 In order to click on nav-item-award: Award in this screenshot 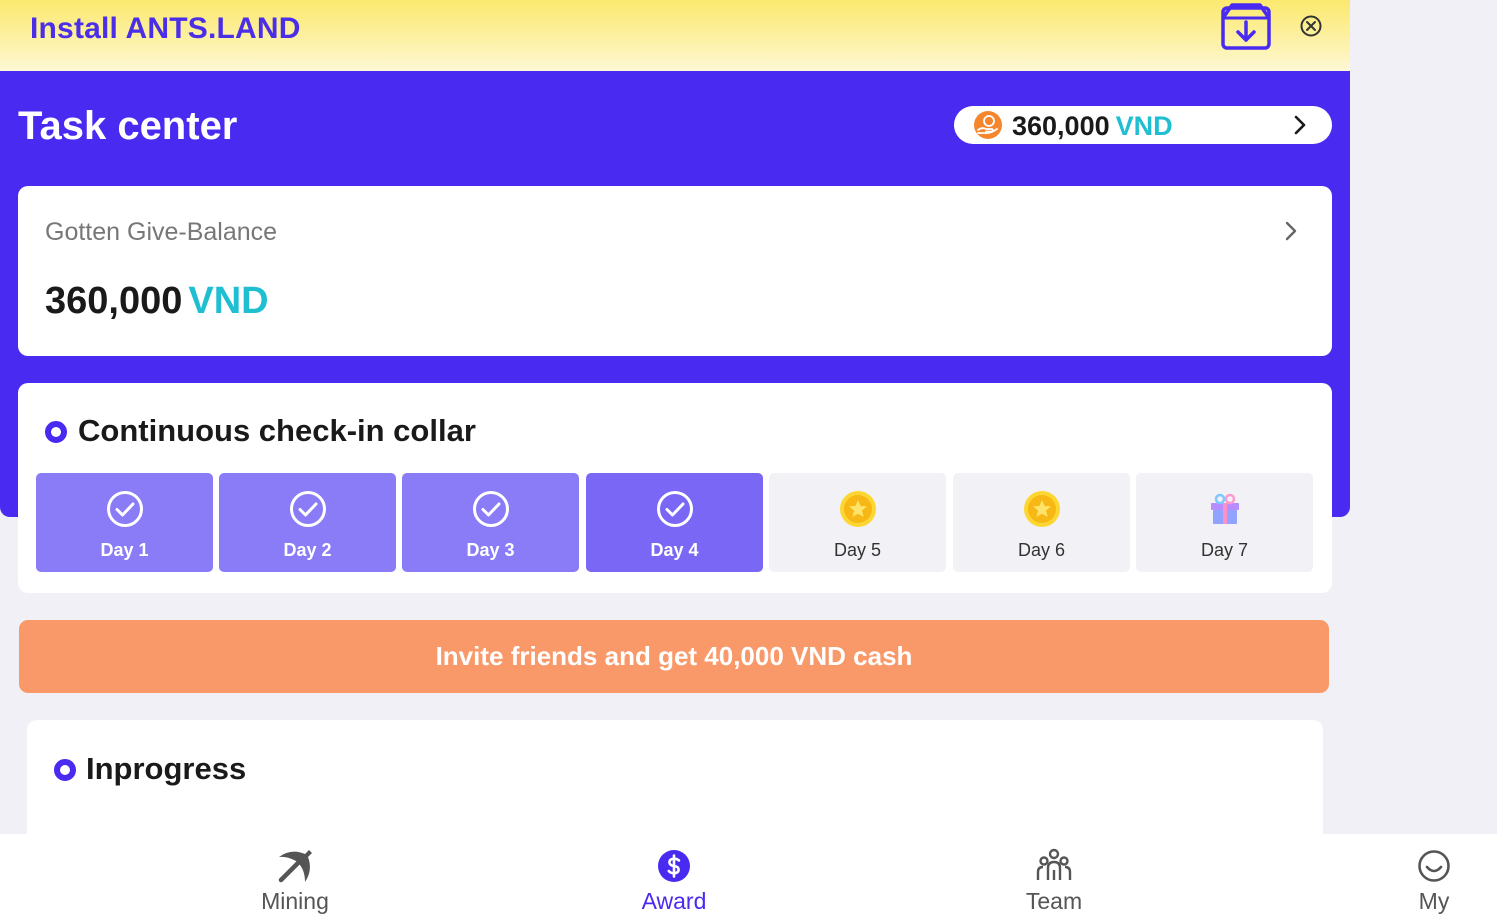, I will do `click(674, 877)`.